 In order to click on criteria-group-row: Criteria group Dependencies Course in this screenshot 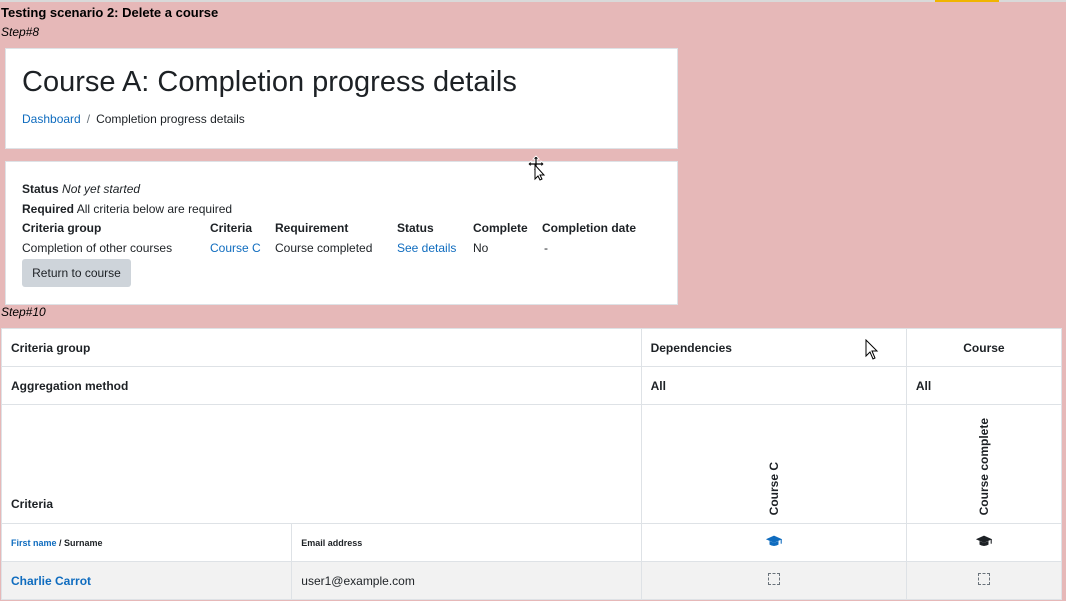, I will do `click(532, 347)`.